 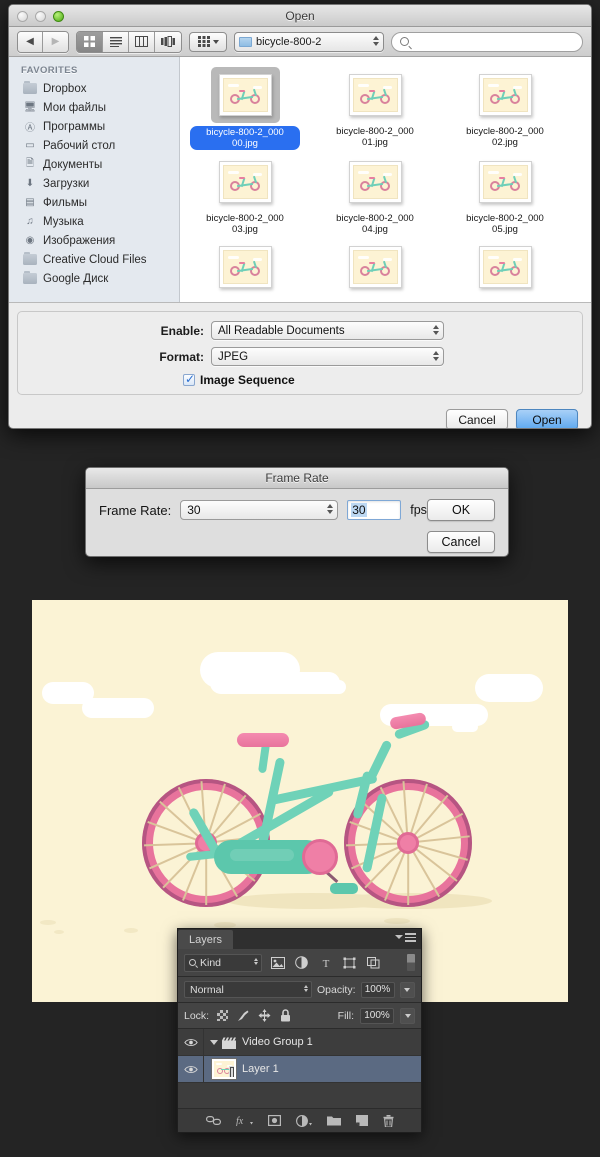 What do you see at coordinates (505, 137) in the screenshot?
I see `file-name-label: bicycle-800-2_000 02.jpg` at bounding box center [505, 137].